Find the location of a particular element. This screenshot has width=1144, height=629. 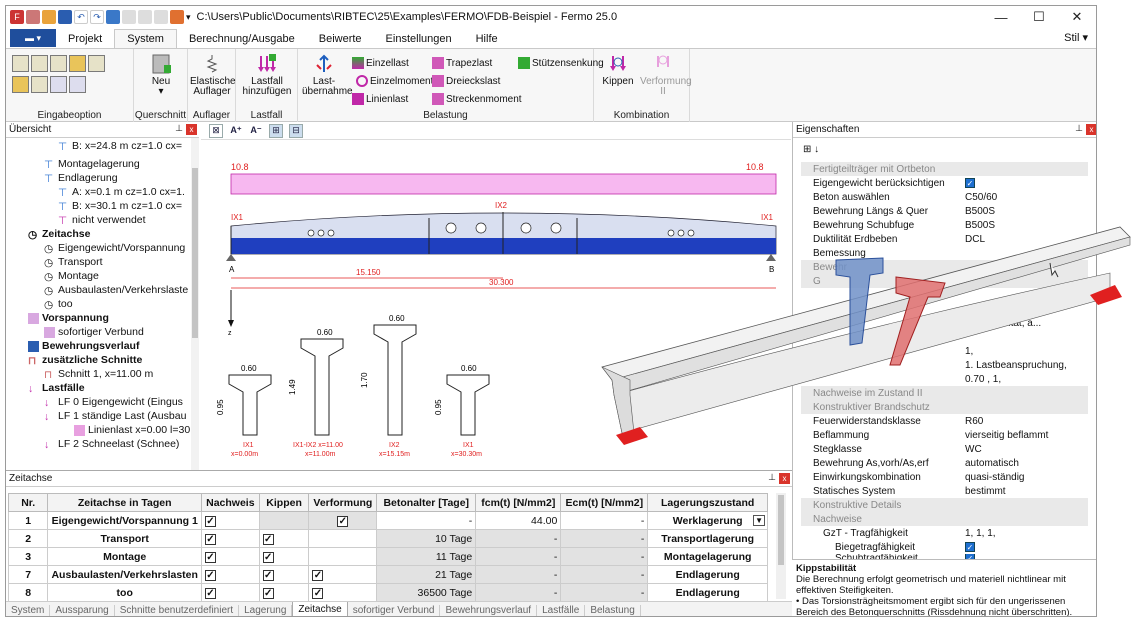

category-nachweise: Nachweise is located at coordinates (944, 519).